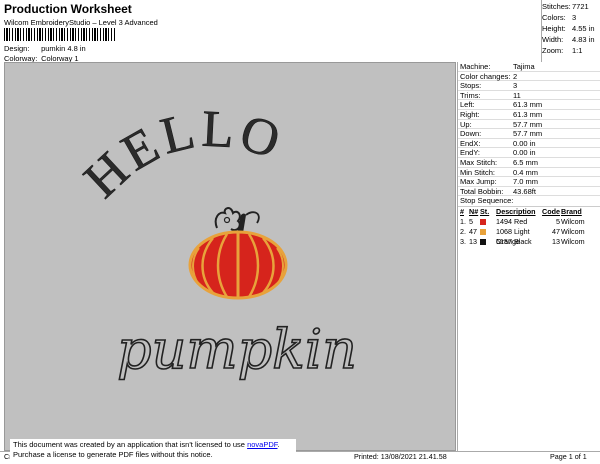 This screenshot has height=464, width=600. I want to click on col-num: #, so click(462, 212).